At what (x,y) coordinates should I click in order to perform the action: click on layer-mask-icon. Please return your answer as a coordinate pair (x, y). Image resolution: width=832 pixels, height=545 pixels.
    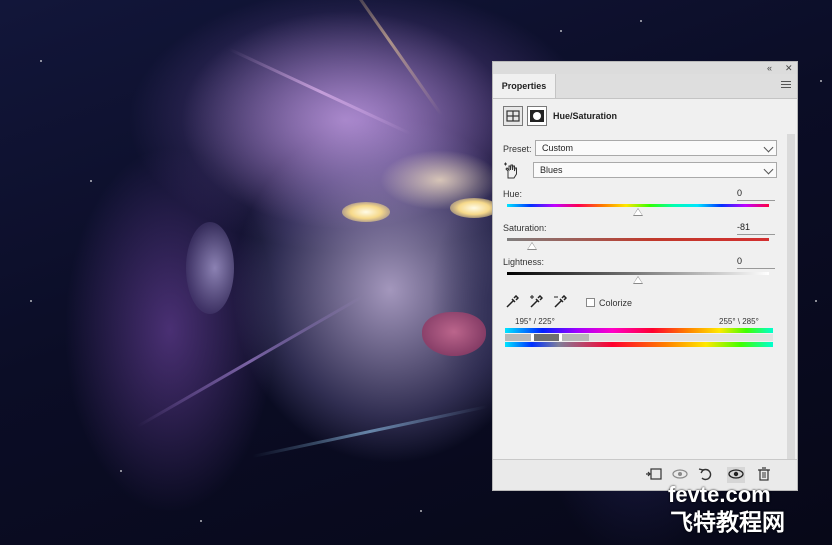
    Looking at the image, I should click on (537, 116).